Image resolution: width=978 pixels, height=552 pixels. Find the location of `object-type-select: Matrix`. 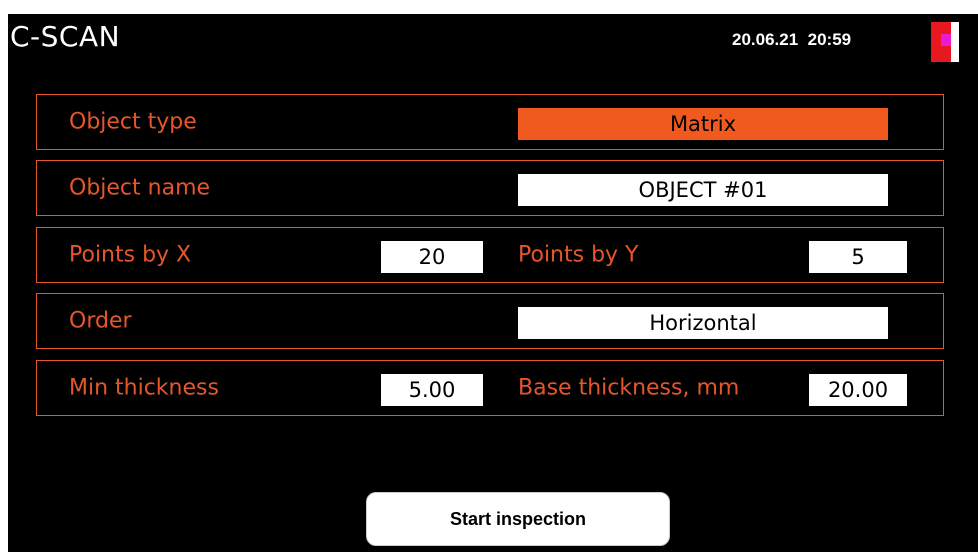

object-type-select: Matrix is located at coordinates (703, 124).